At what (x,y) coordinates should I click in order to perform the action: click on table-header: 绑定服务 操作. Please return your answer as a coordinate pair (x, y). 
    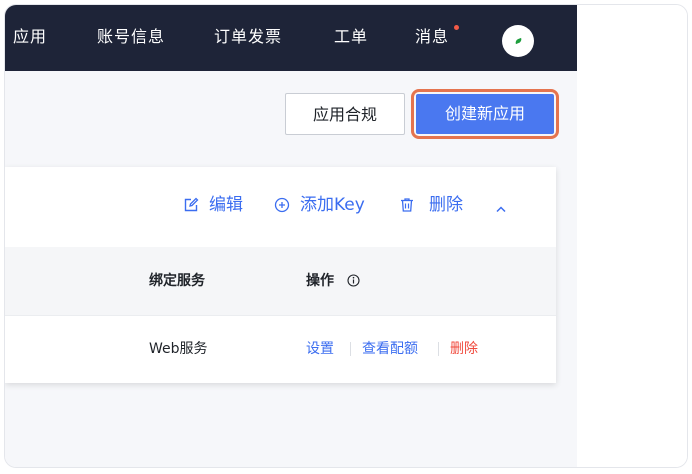
    Looking at the image, I should click on (280, 281).